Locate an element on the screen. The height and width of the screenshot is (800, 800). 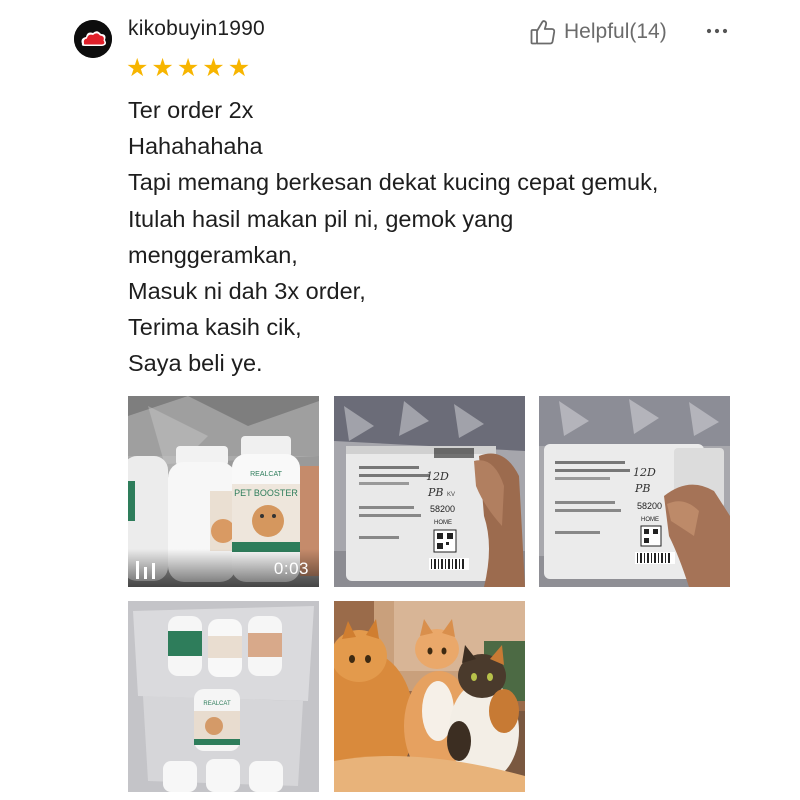
review-photo-thumbnail: 58200 HOME 12D PB KV is located at coordinates (429, 491).